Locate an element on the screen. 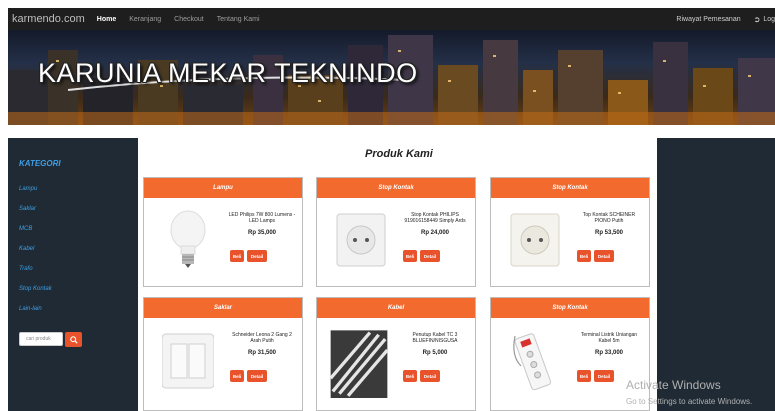 The height and width of the screenshot is (411, 775). product-name: Terminal Listrik Uniangan Kabel 5m is located at coordinates (609, 338).